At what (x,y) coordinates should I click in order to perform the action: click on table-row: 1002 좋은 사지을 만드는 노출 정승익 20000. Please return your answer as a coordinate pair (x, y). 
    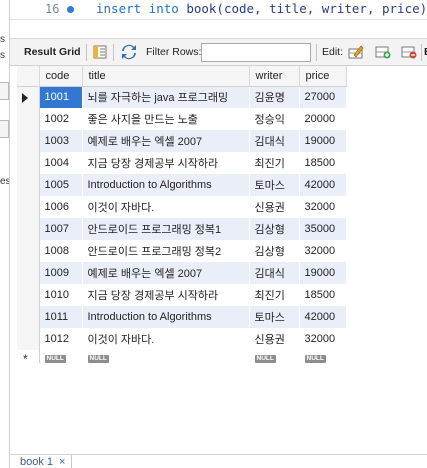
    Looking at the image, I should click on (182, 119).